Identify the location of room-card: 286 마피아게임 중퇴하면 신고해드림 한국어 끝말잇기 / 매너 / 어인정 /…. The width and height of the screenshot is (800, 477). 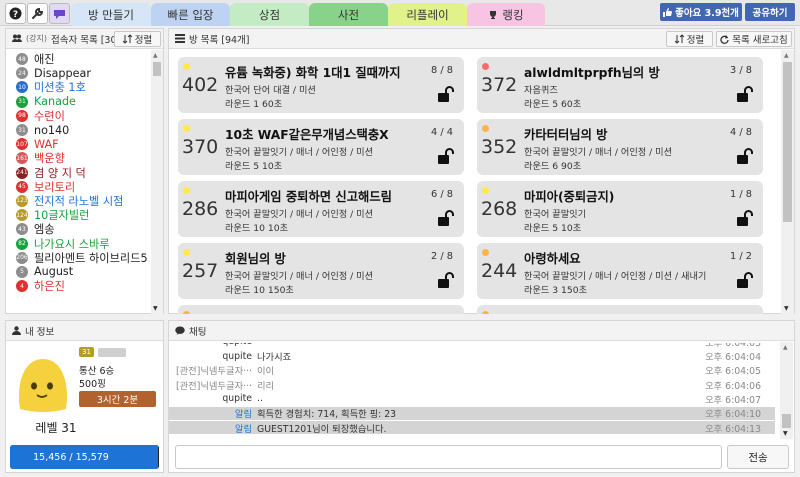
(321, 209).